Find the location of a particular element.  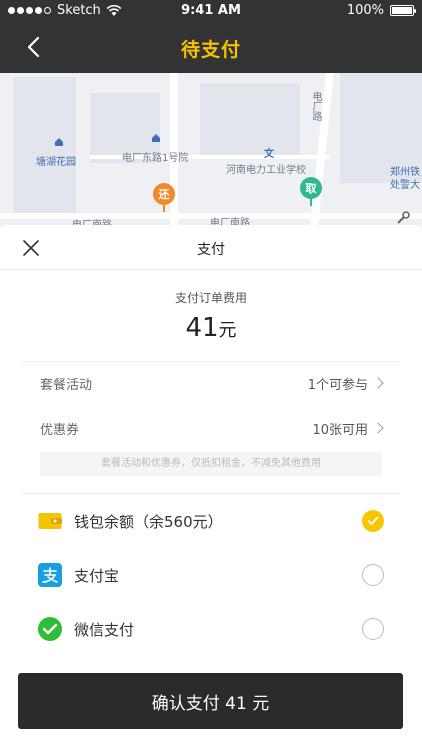

pickup-pin: 取 is located at coordinates (311, 191).